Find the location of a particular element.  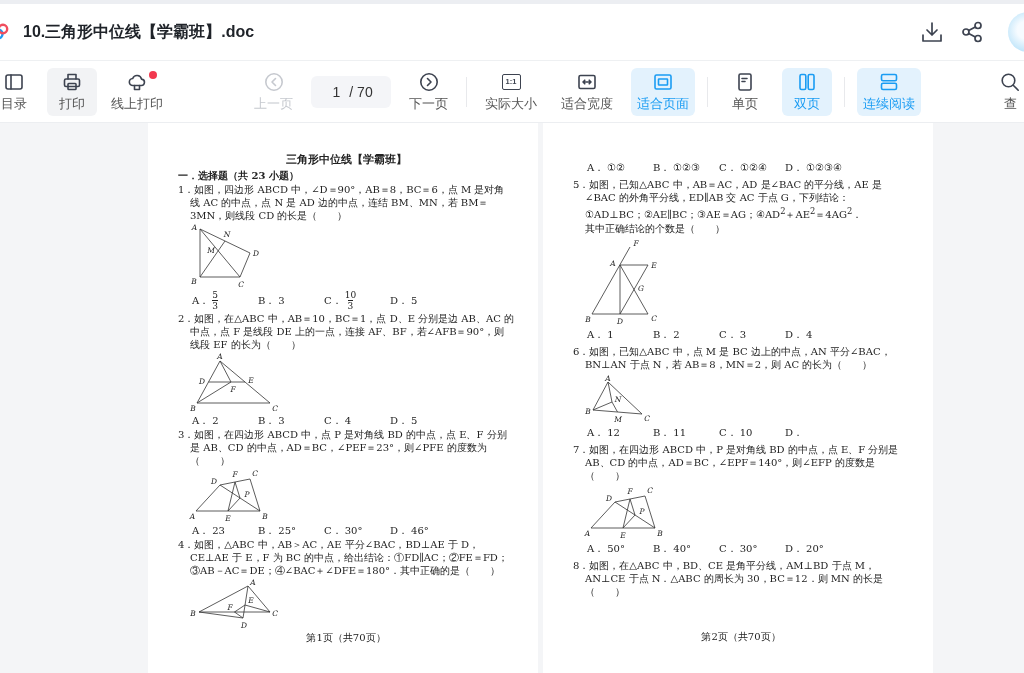

question-text: 4．如图，△ABC 中，AB＞AC，AE 平分∠BAC，BD⊥AE 于 D，CE⊥AE 于 E，F 为 BC 的中点，给出结论：①FD∥AC；②FE＝FD；③AB－AC＝DE；④∠BAC＋∠DFE＝180°．其中正确的是（ ） is located at coordinates (343, 557).